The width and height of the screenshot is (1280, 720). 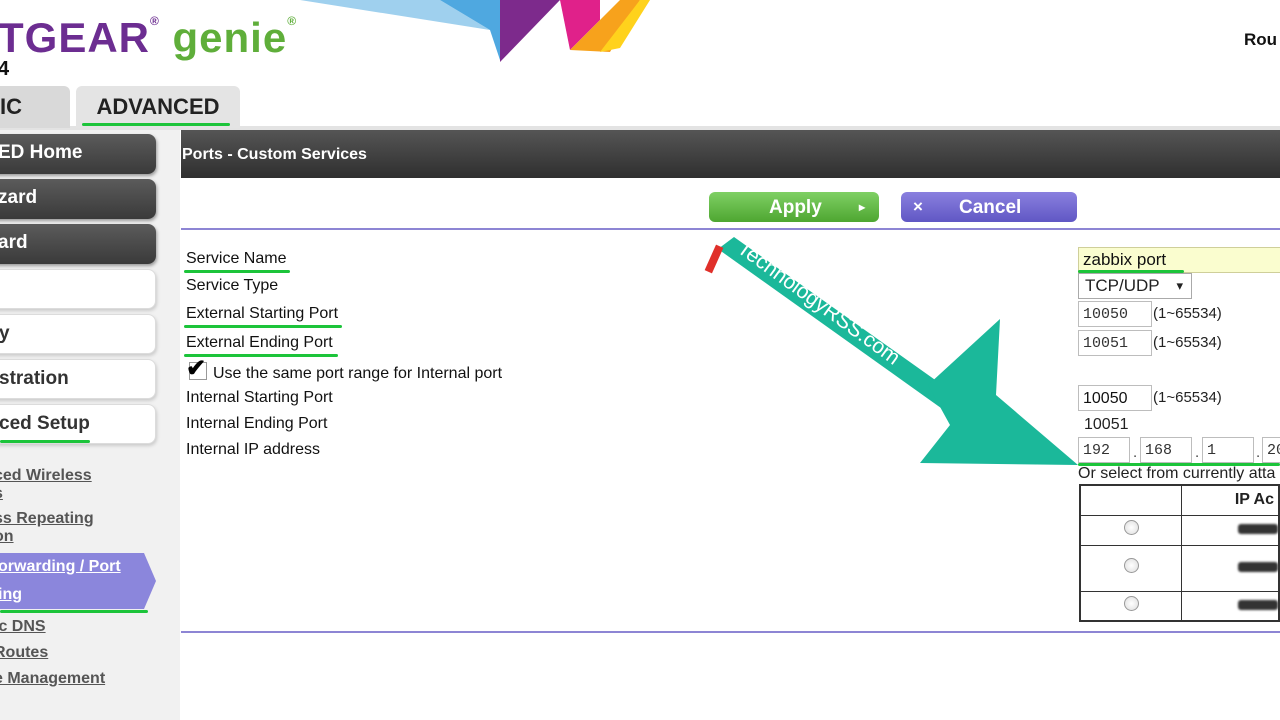 I want to click on internal-ip-label: Internal IP address, so click(x=253, y=449).